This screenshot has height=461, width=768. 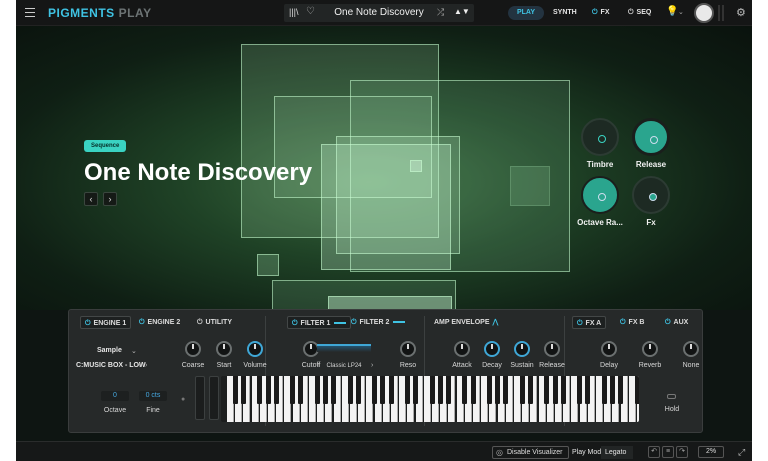 I want to click on tab-utility: ⏻ UTILITY, so click(x=214, y=322).